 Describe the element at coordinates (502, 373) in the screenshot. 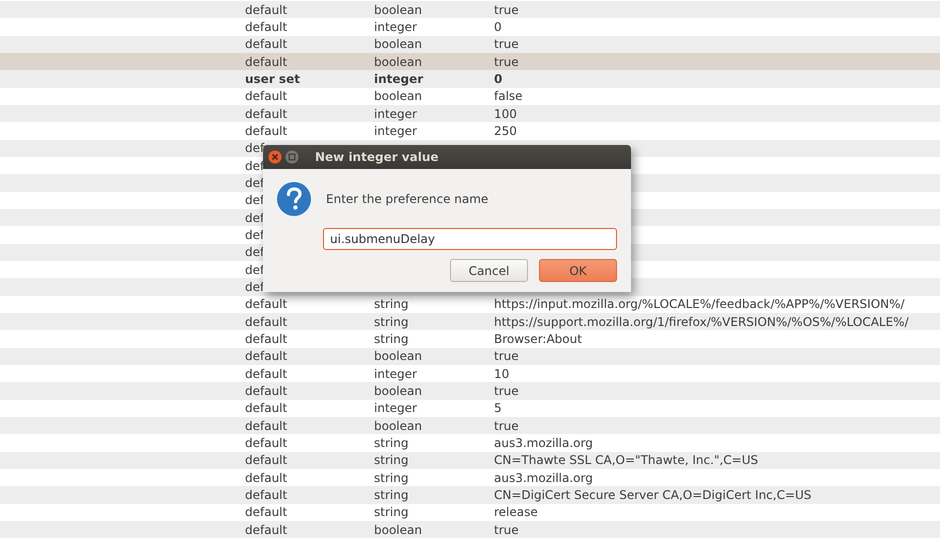

I see `table-cell: 10` at that location.